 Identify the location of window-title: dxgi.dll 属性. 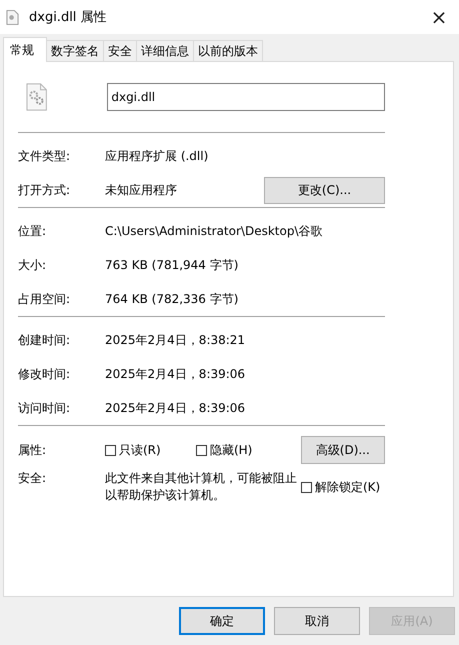
(68, 17).